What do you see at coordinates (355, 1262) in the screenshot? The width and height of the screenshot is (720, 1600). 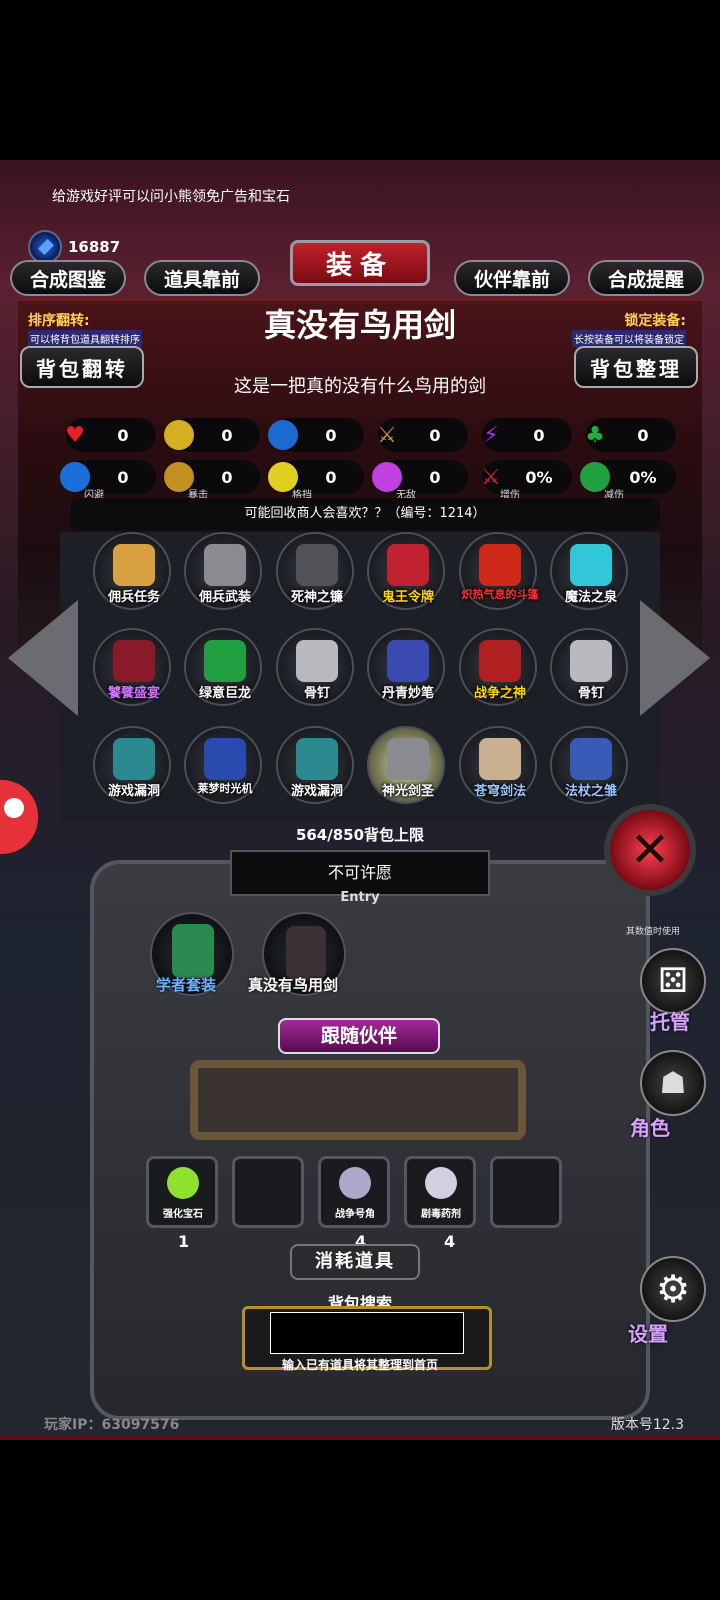 I see `consumables-title: 消耗道具` at bounding box center [355, 1262].